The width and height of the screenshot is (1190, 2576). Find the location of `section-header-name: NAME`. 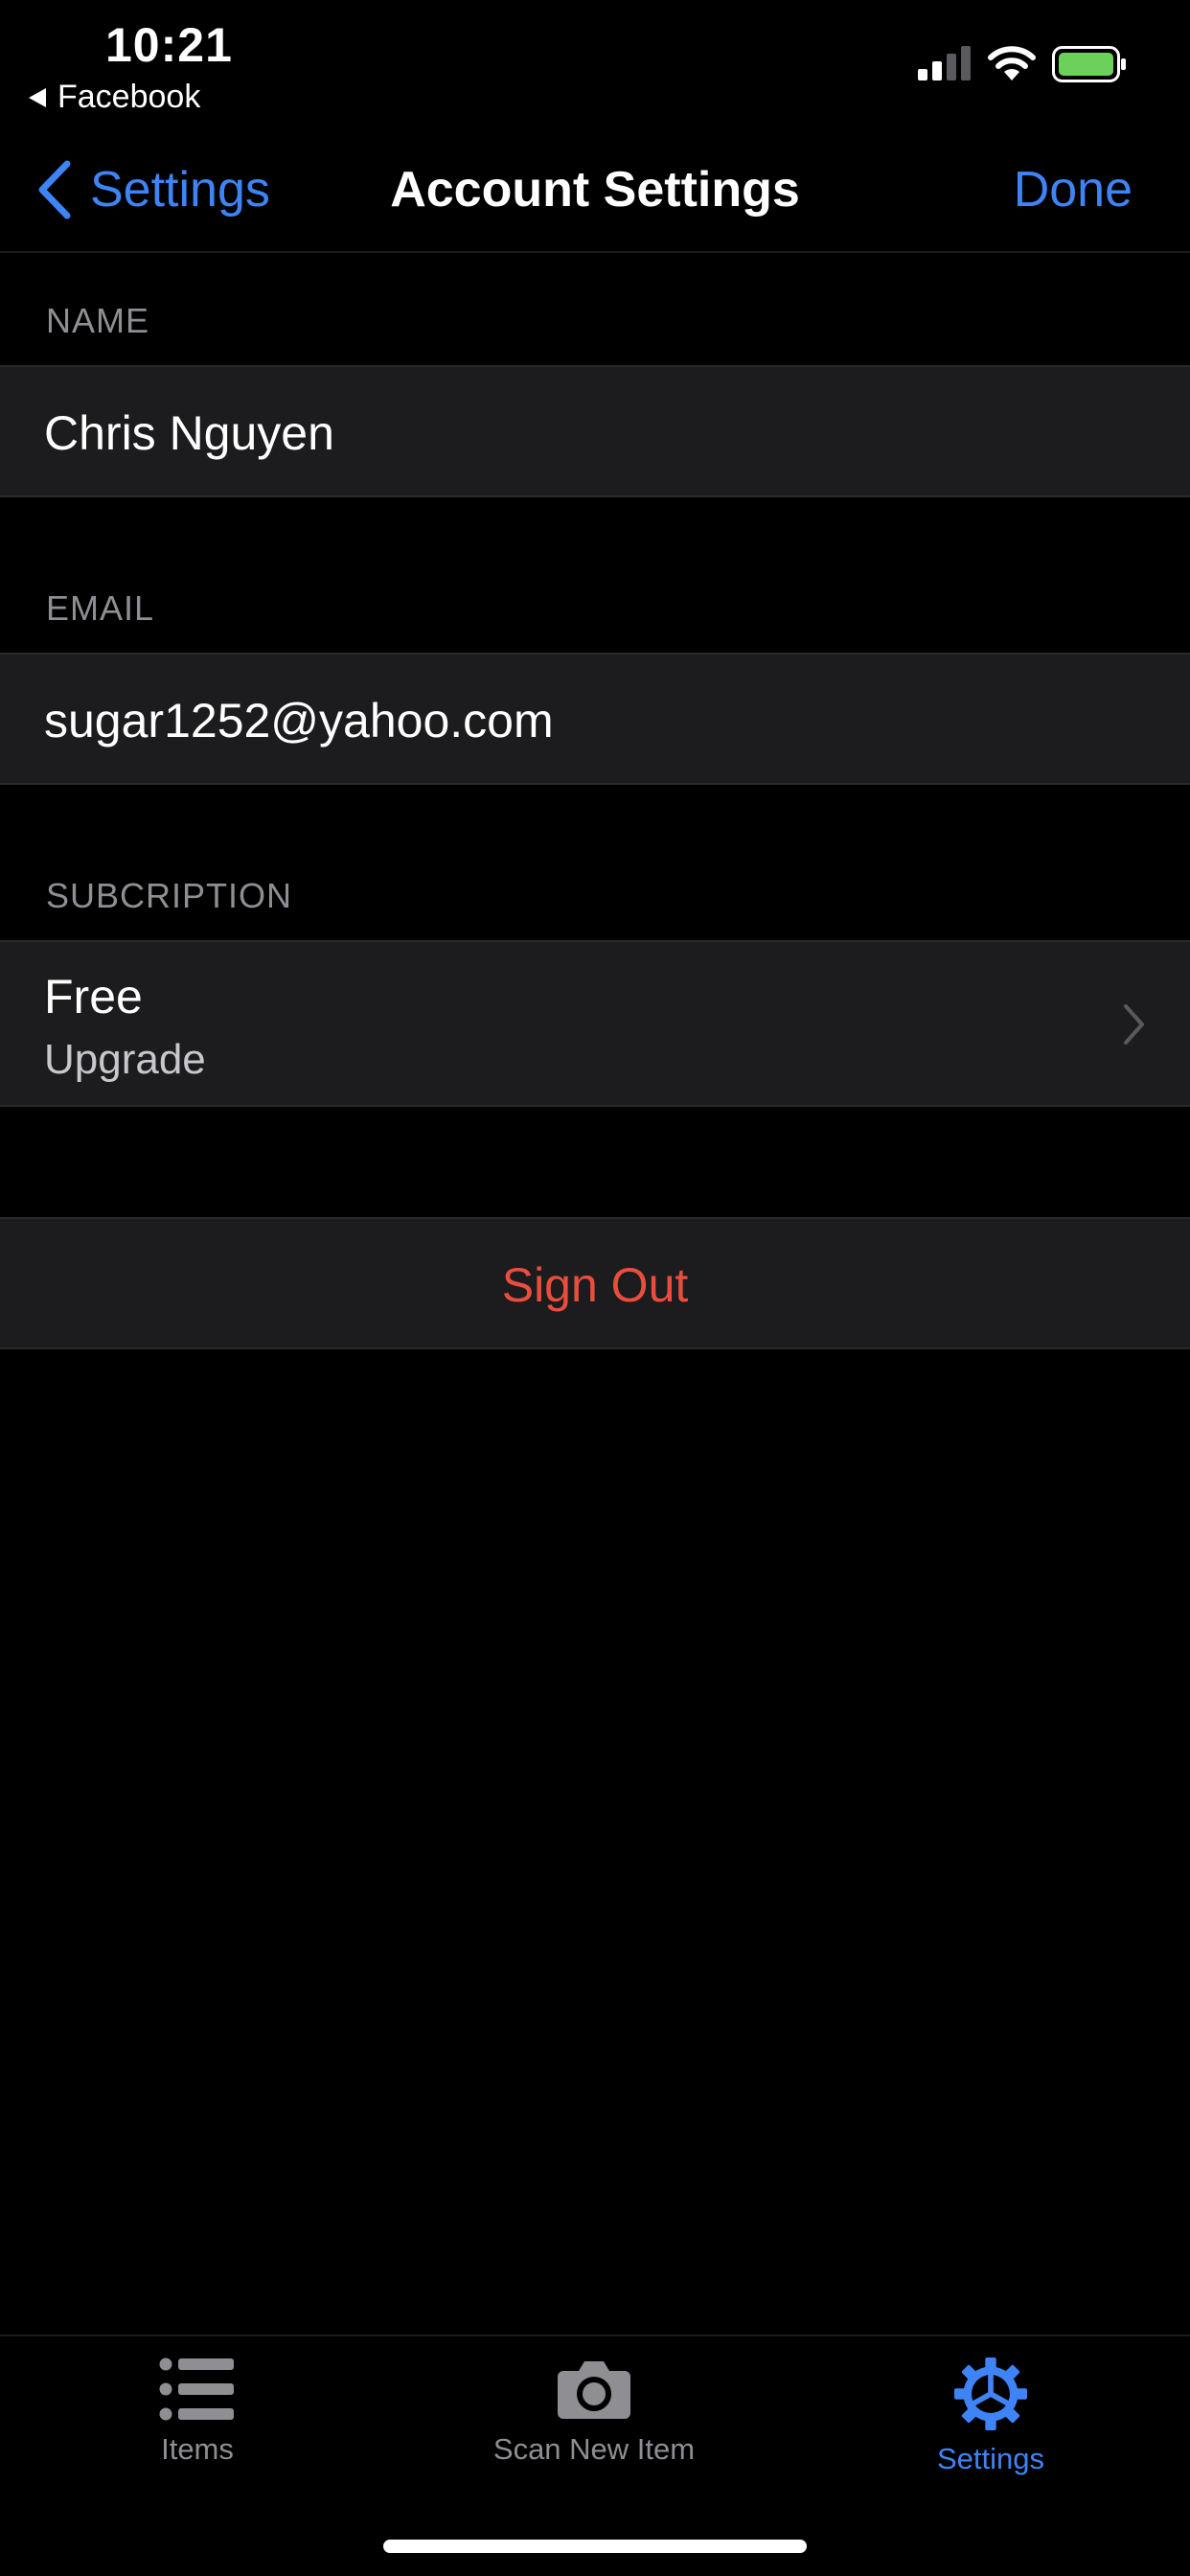

section-header-name: NAME is located at coordinates (98, 320).